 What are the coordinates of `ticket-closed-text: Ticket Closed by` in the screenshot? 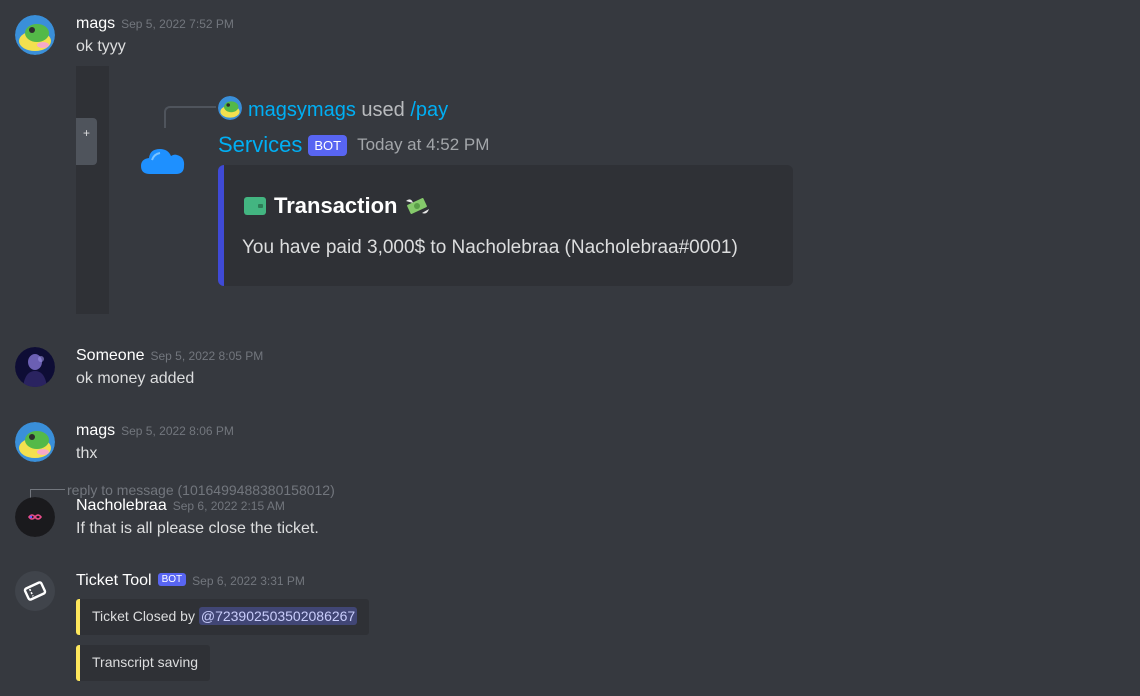 It's located at (143, 616).